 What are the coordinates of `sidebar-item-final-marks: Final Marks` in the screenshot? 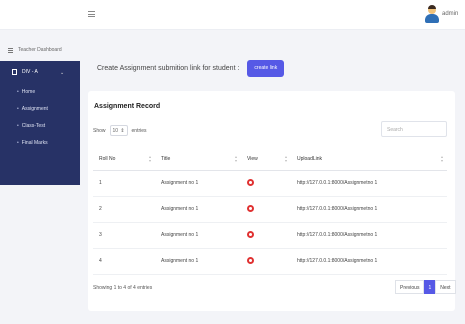 It's located at (32, 143).